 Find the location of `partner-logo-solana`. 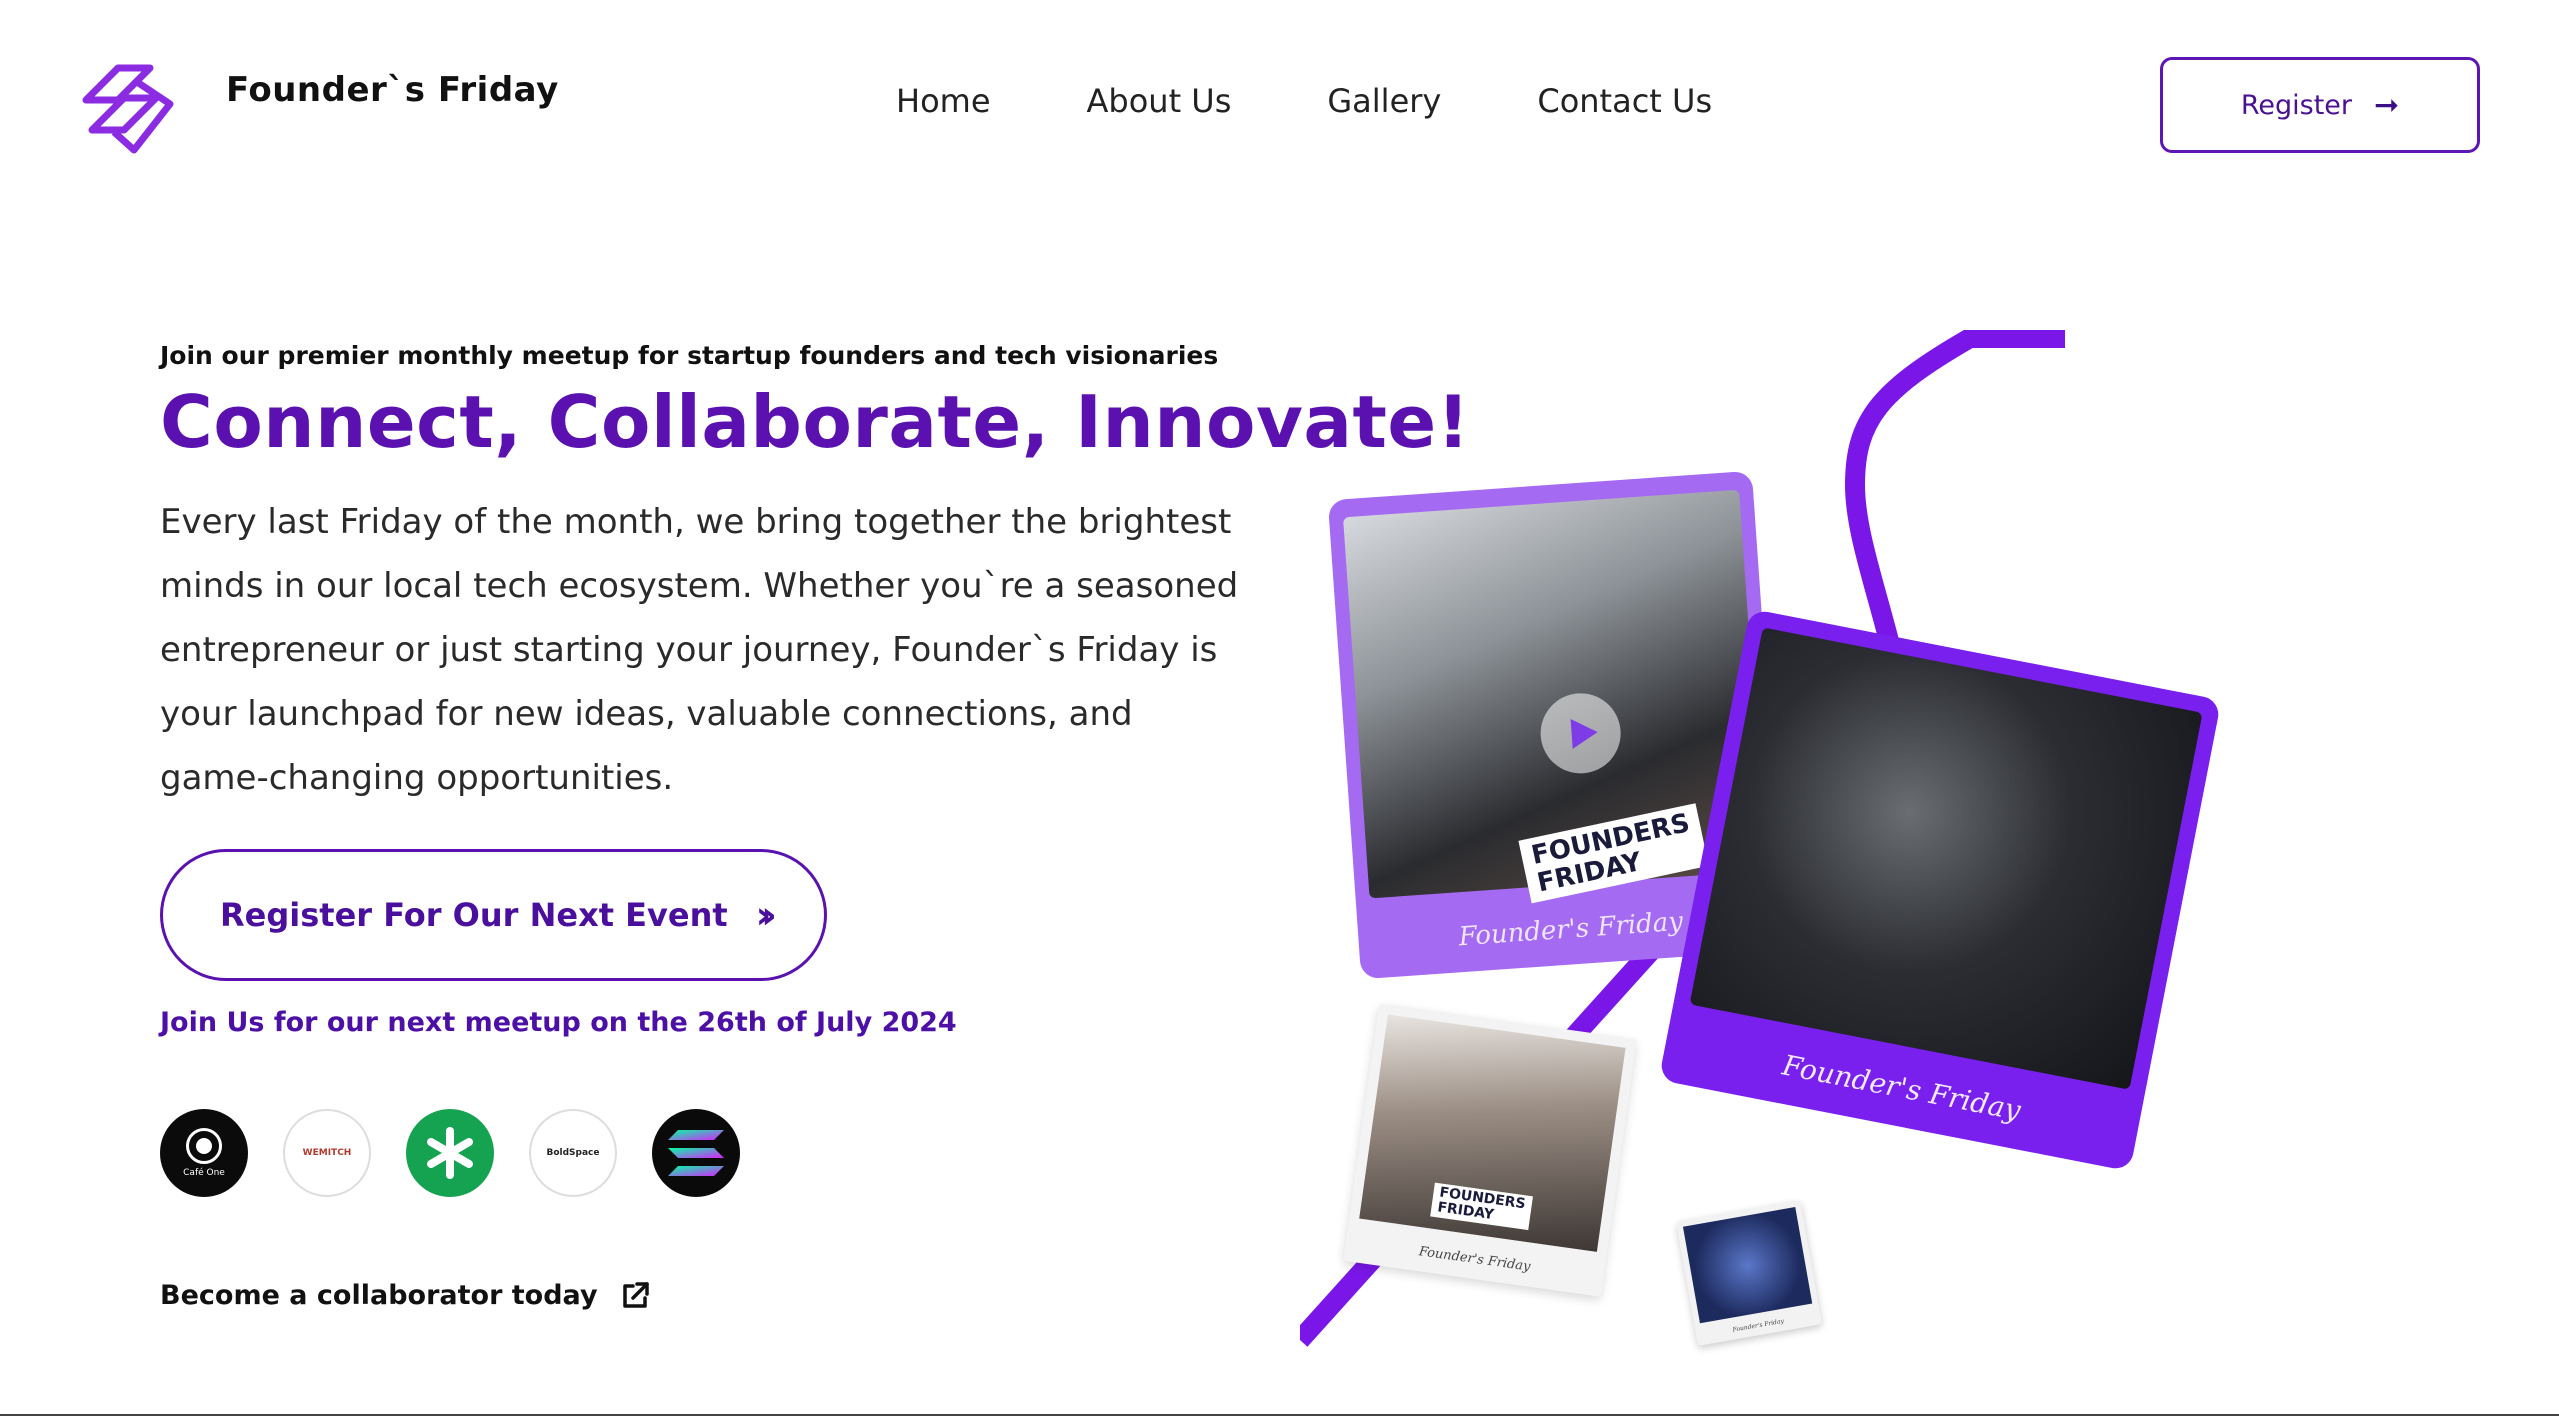

partner-logo-solana is located at coordinates (696, 1153).